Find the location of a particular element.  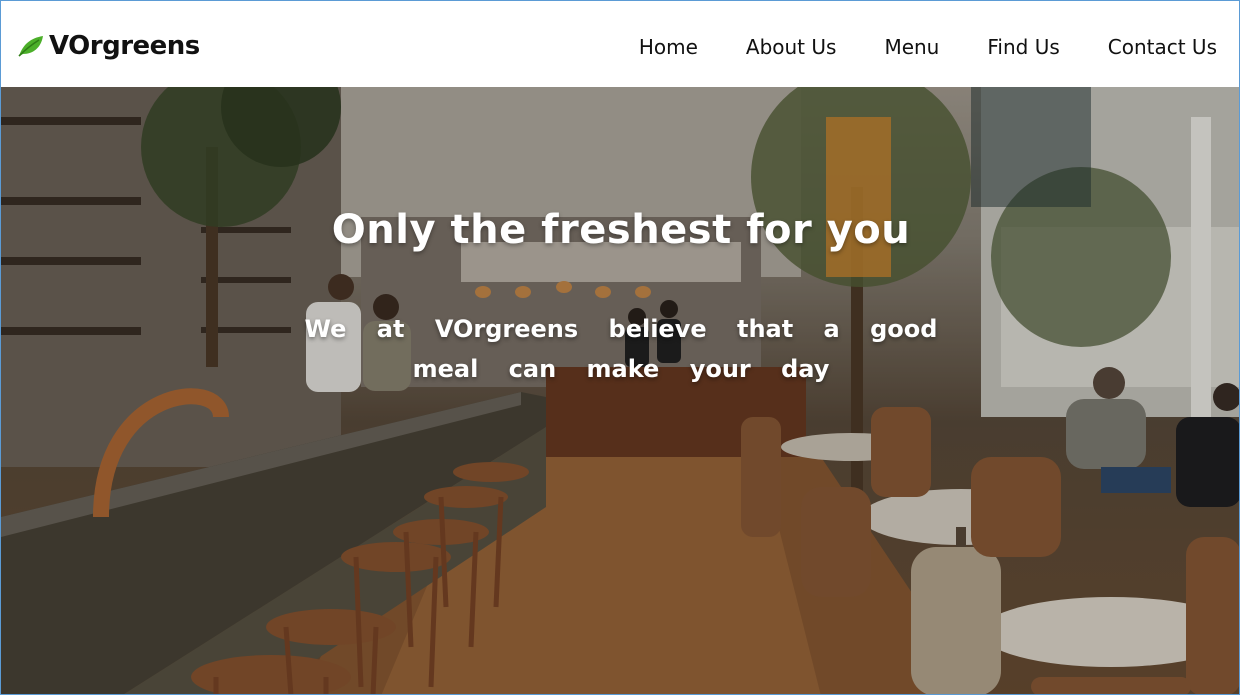

nav-link-home: Home is located at coordinates (668, 47).